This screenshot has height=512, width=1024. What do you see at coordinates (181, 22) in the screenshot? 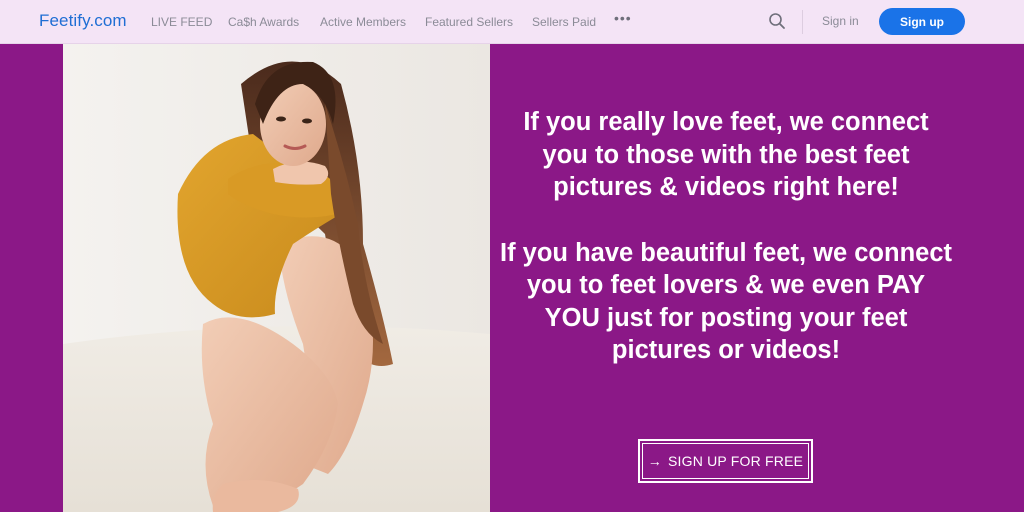
I see `nav-live-feed: LIVE FEED` at bounding box center [181, 22].